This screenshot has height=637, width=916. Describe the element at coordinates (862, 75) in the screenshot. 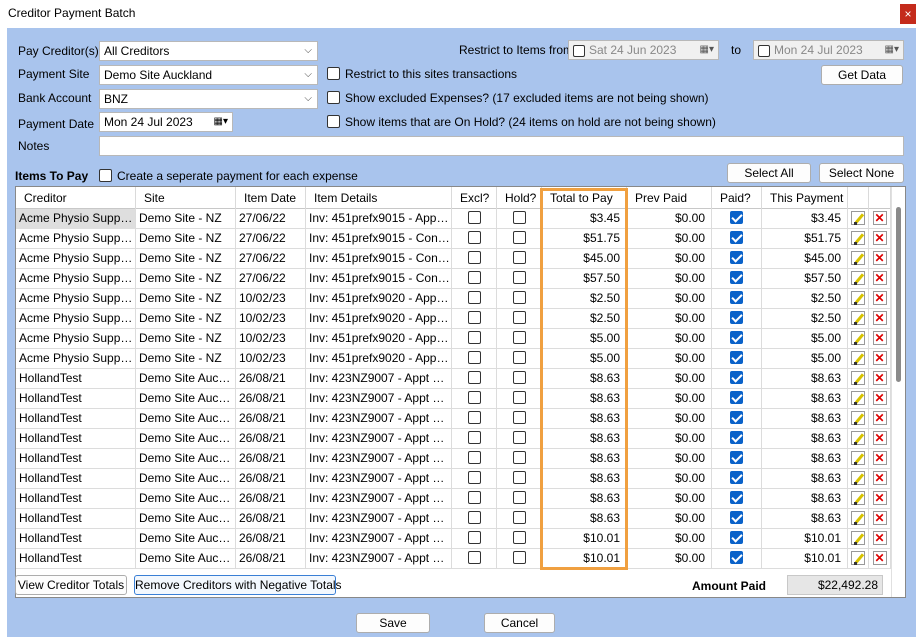

I see `get-data-button: Get Data` at that location.